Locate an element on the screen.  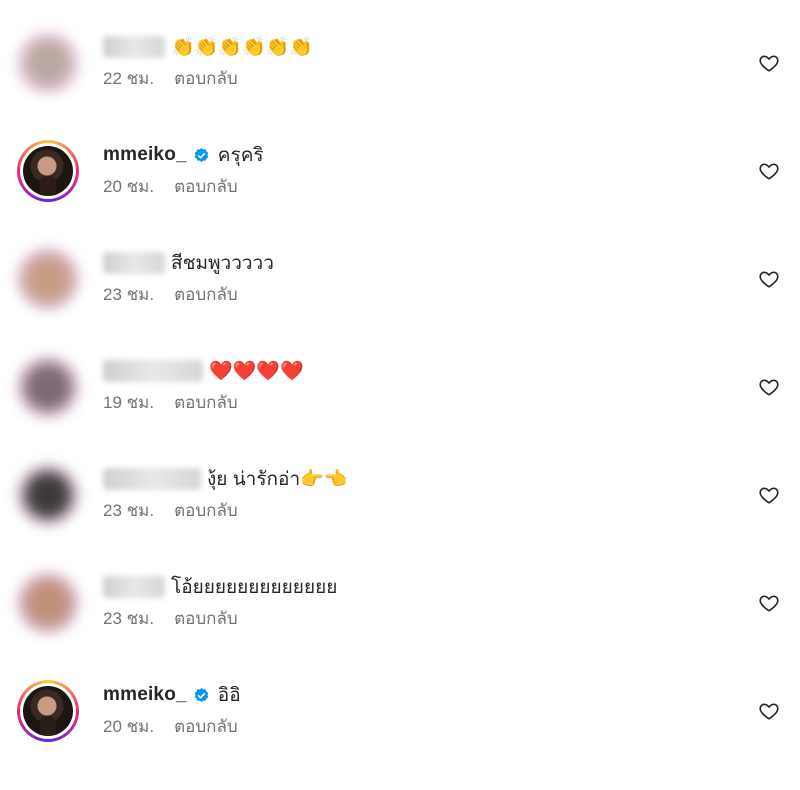
comment-text: งุ้ย น่ารักอ่า👉👈 is located at coordinates (277, 479).